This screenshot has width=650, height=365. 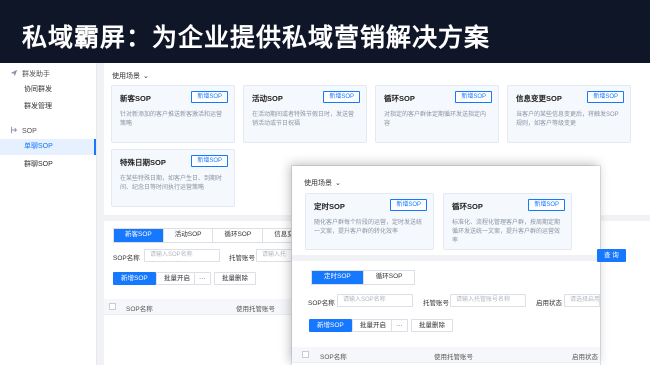 I want to click on sidebar-item-collab-send: 协同群发, so click(x=48, y=90).